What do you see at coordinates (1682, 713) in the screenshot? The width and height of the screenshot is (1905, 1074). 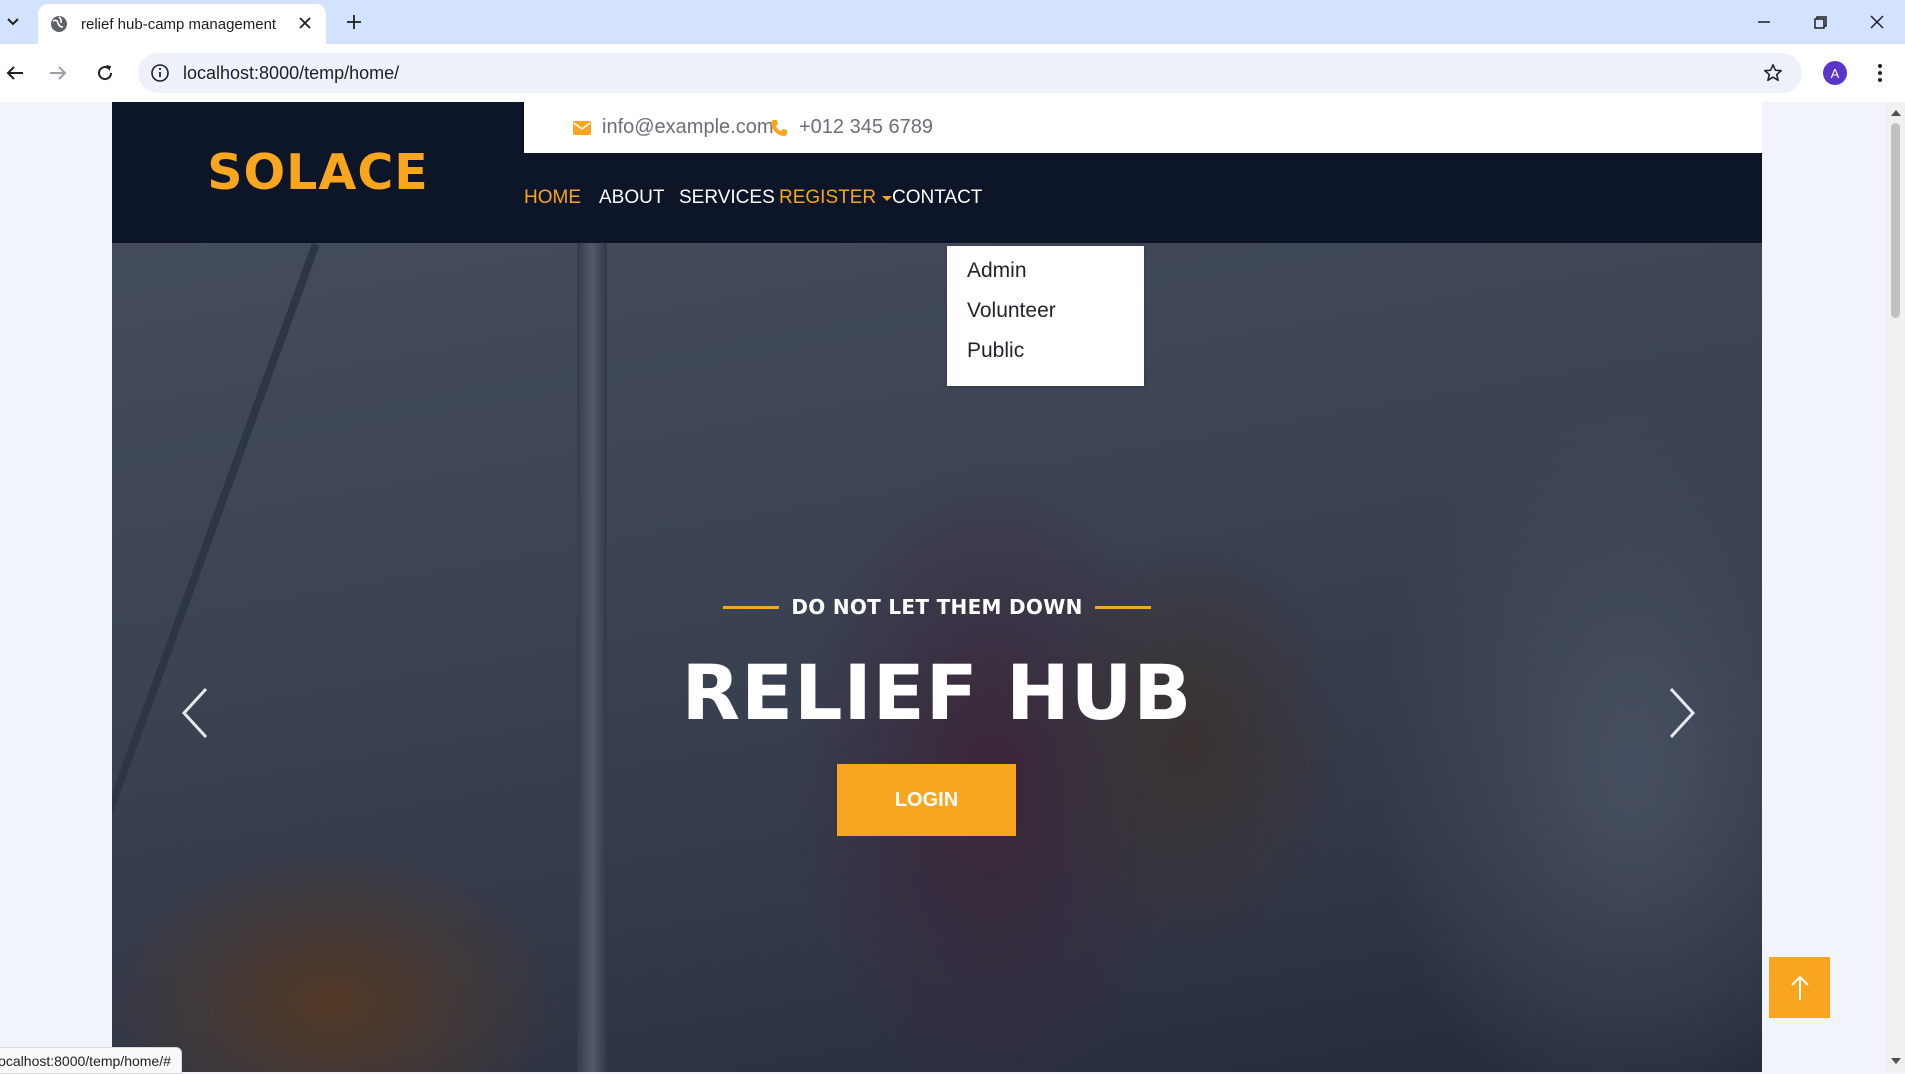 I see `chevron-right-icon` at bounding box center [1682, 713].